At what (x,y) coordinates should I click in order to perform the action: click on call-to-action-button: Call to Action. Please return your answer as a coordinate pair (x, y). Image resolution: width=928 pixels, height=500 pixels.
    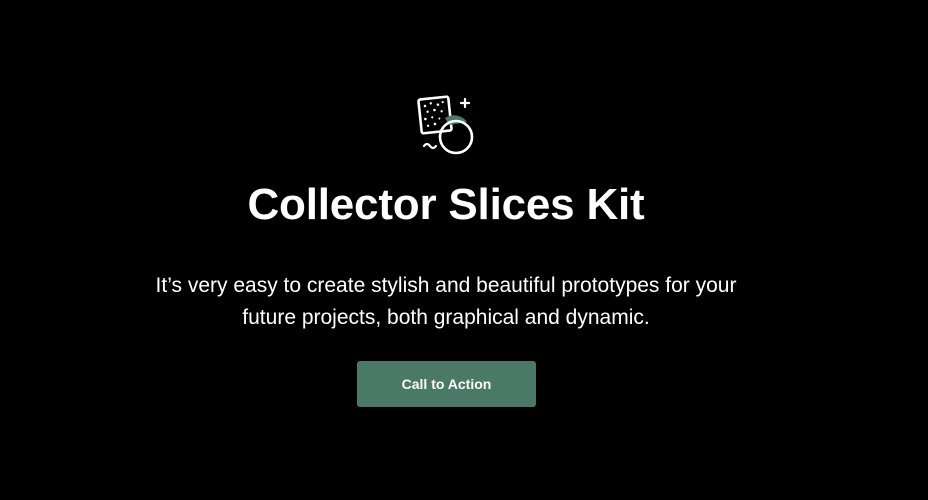
    Looking at the image, I should click on (446, 384).